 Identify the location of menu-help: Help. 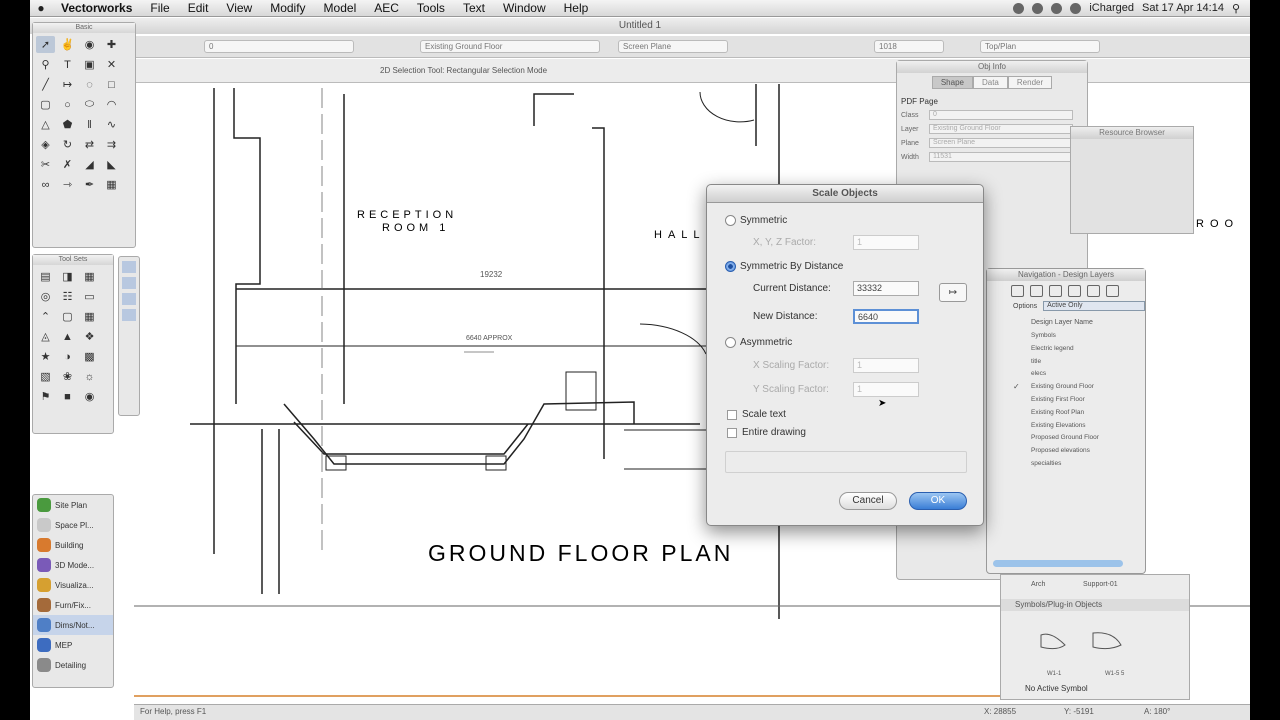
(576, 8).